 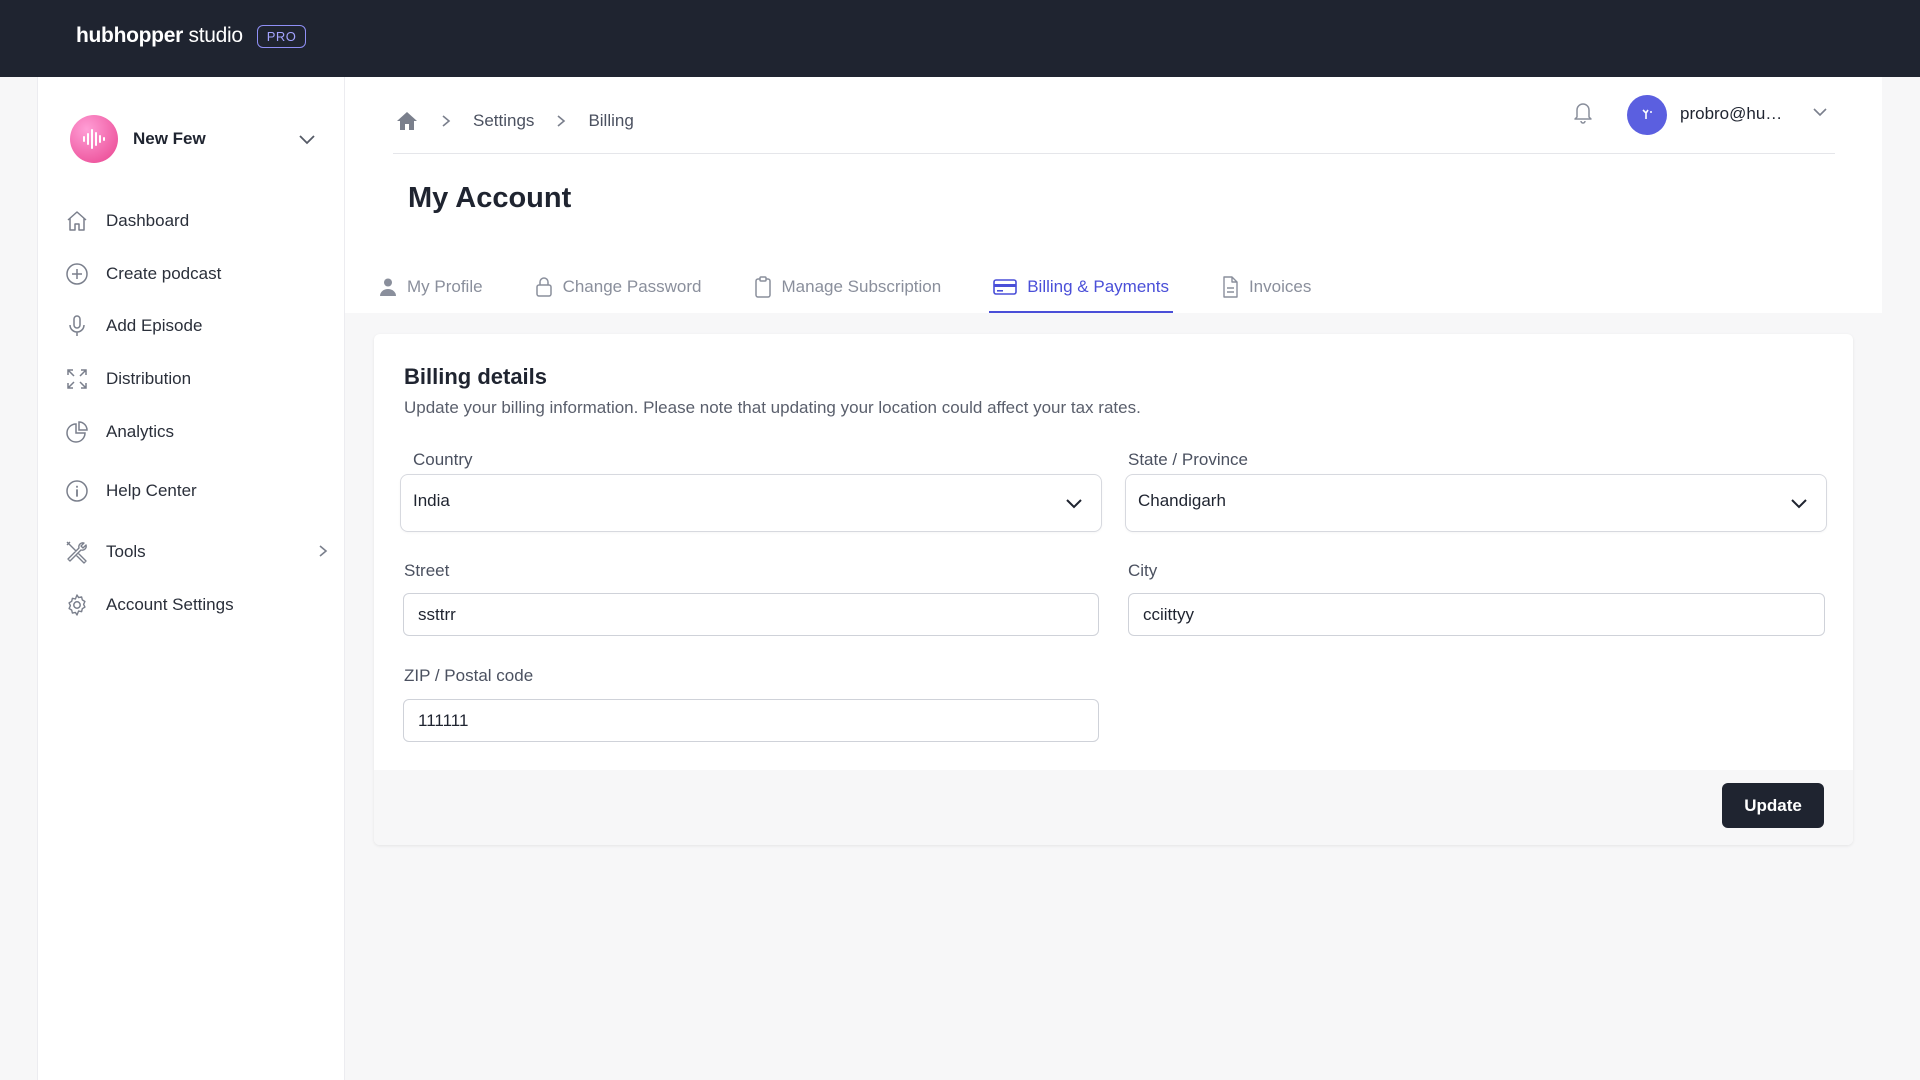 I want to click on street-label: Street, so click(x=427, y=570).